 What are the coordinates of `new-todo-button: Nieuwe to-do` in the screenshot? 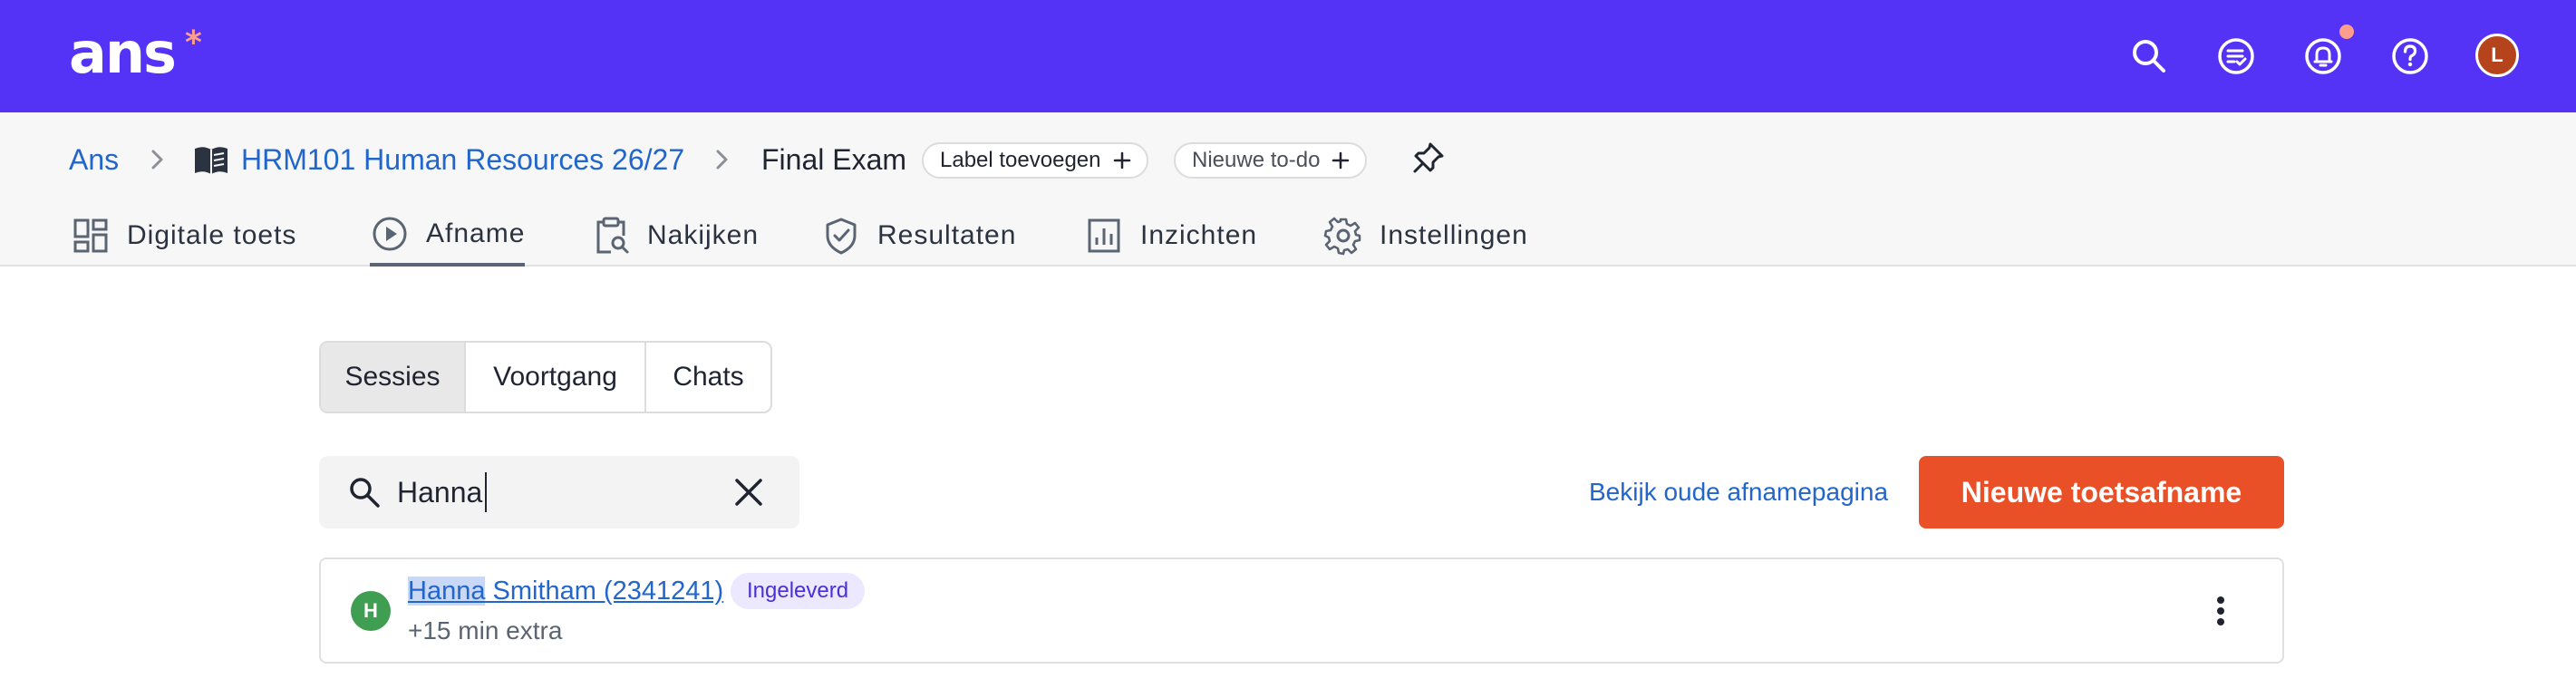 It's located at (1271, 160).